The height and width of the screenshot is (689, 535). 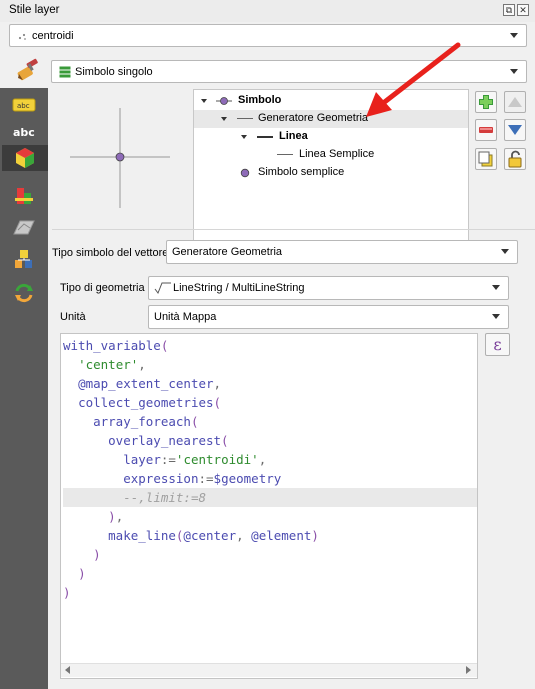 What do you see at coordinates (270, 402) in the screenshot?
I see `code-line: collect_geometries(` at bounding box center [270, 402].